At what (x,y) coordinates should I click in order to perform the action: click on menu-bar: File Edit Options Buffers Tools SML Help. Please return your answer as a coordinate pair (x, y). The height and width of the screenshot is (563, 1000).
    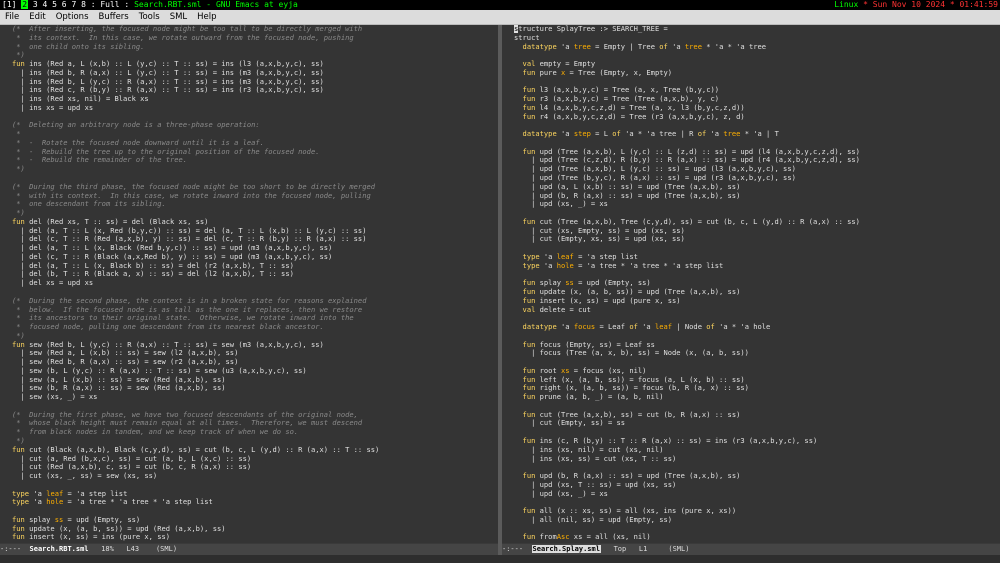
    Looking at the image, I should click on (500, 17).